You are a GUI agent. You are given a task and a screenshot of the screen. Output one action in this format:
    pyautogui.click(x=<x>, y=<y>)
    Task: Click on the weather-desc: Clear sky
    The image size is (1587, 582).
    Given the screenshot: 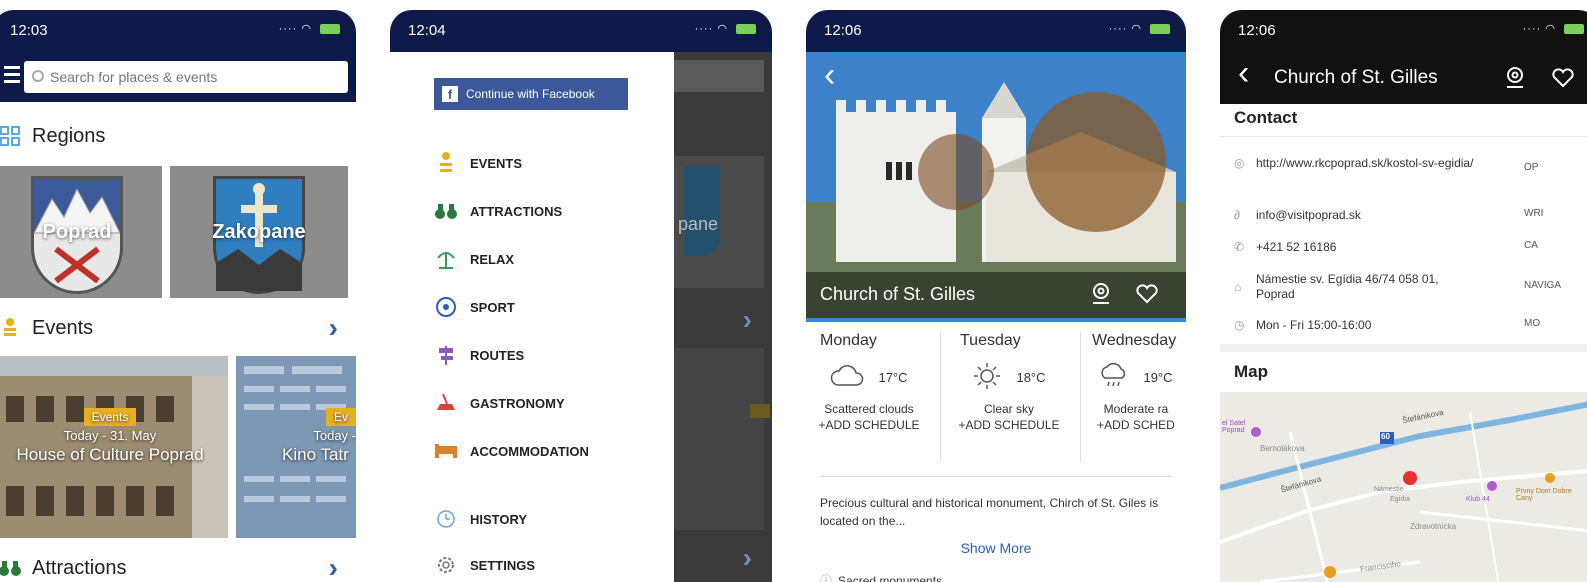 What is the action you would take?
    pyautogui.click(x=1008, y=409)
    